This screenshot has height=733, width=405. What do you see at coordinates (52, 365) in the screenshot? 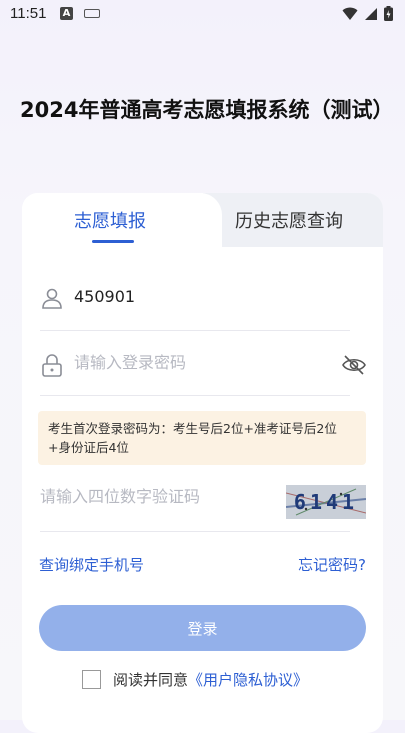
I see `lock-icon` at bounding box center [52, 365].